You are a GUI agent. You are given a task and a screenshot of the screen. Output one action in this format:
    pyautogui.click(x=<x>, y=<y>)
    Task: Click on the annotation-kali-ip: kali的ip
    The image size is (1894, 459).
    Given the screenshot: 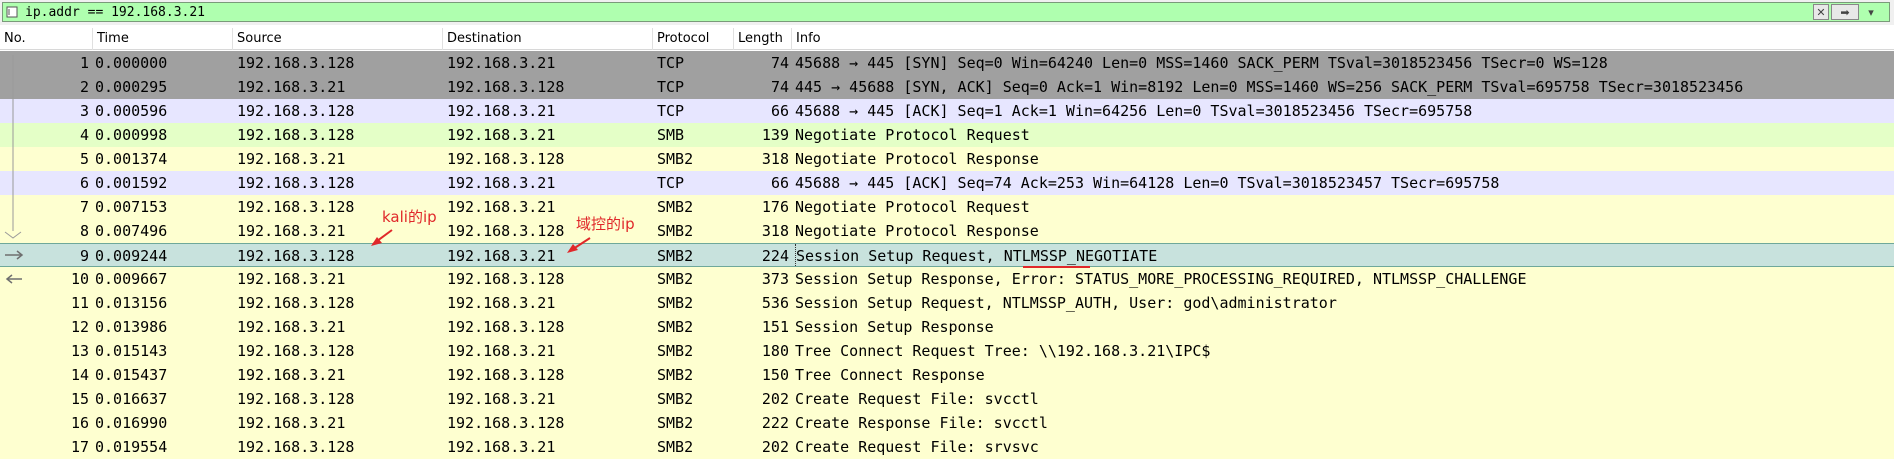 What is the action you would take?
    pyautogui.click(x=409, y=217)
    